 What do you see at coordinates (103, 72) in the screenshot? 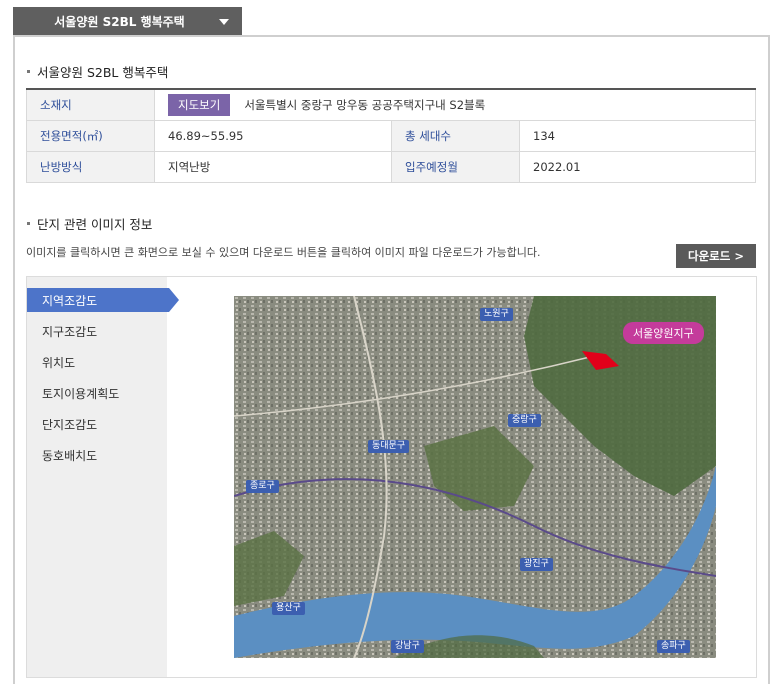
I see `section-title-text: 서울양원 S2BL 행복주택` at bounding box center [103, 72].